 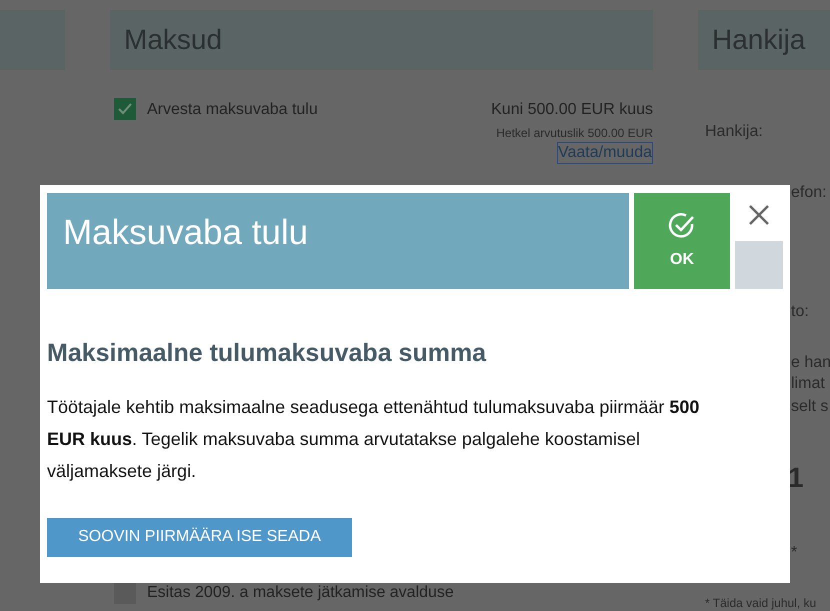 I want to click on text-fragment: limat, so click(x=808, y=384).